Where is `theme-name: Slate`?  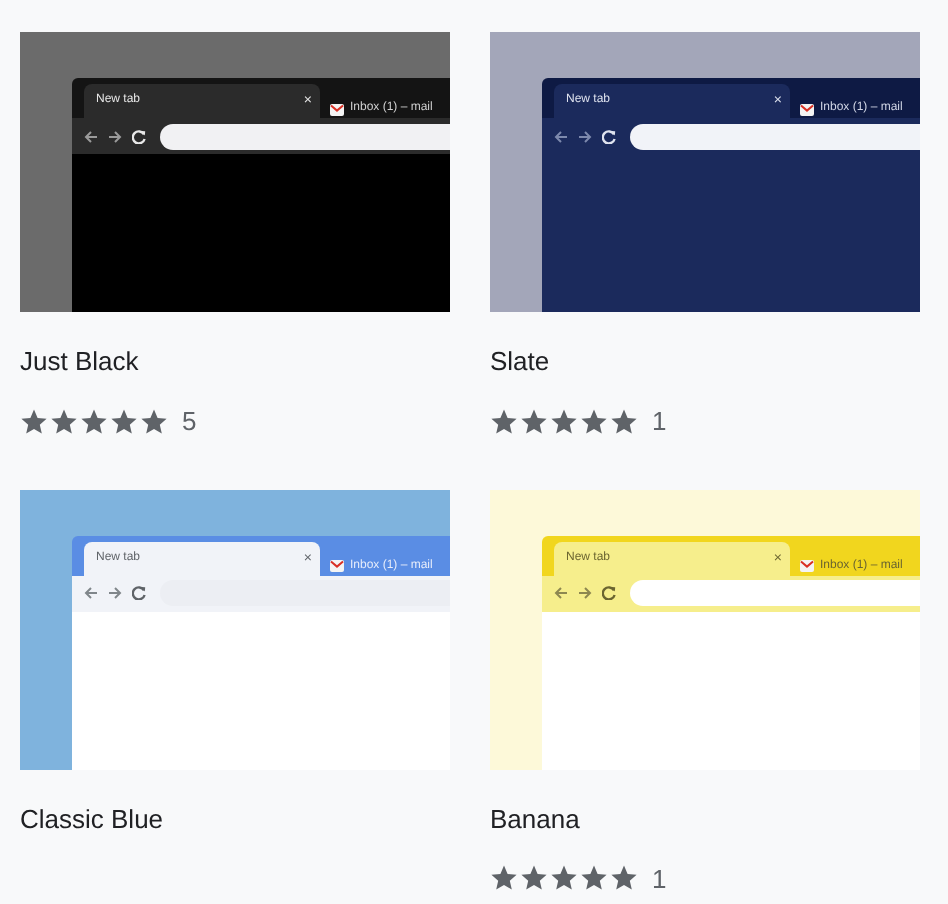 theme-name: Slate is located at coordinates (705, 362).